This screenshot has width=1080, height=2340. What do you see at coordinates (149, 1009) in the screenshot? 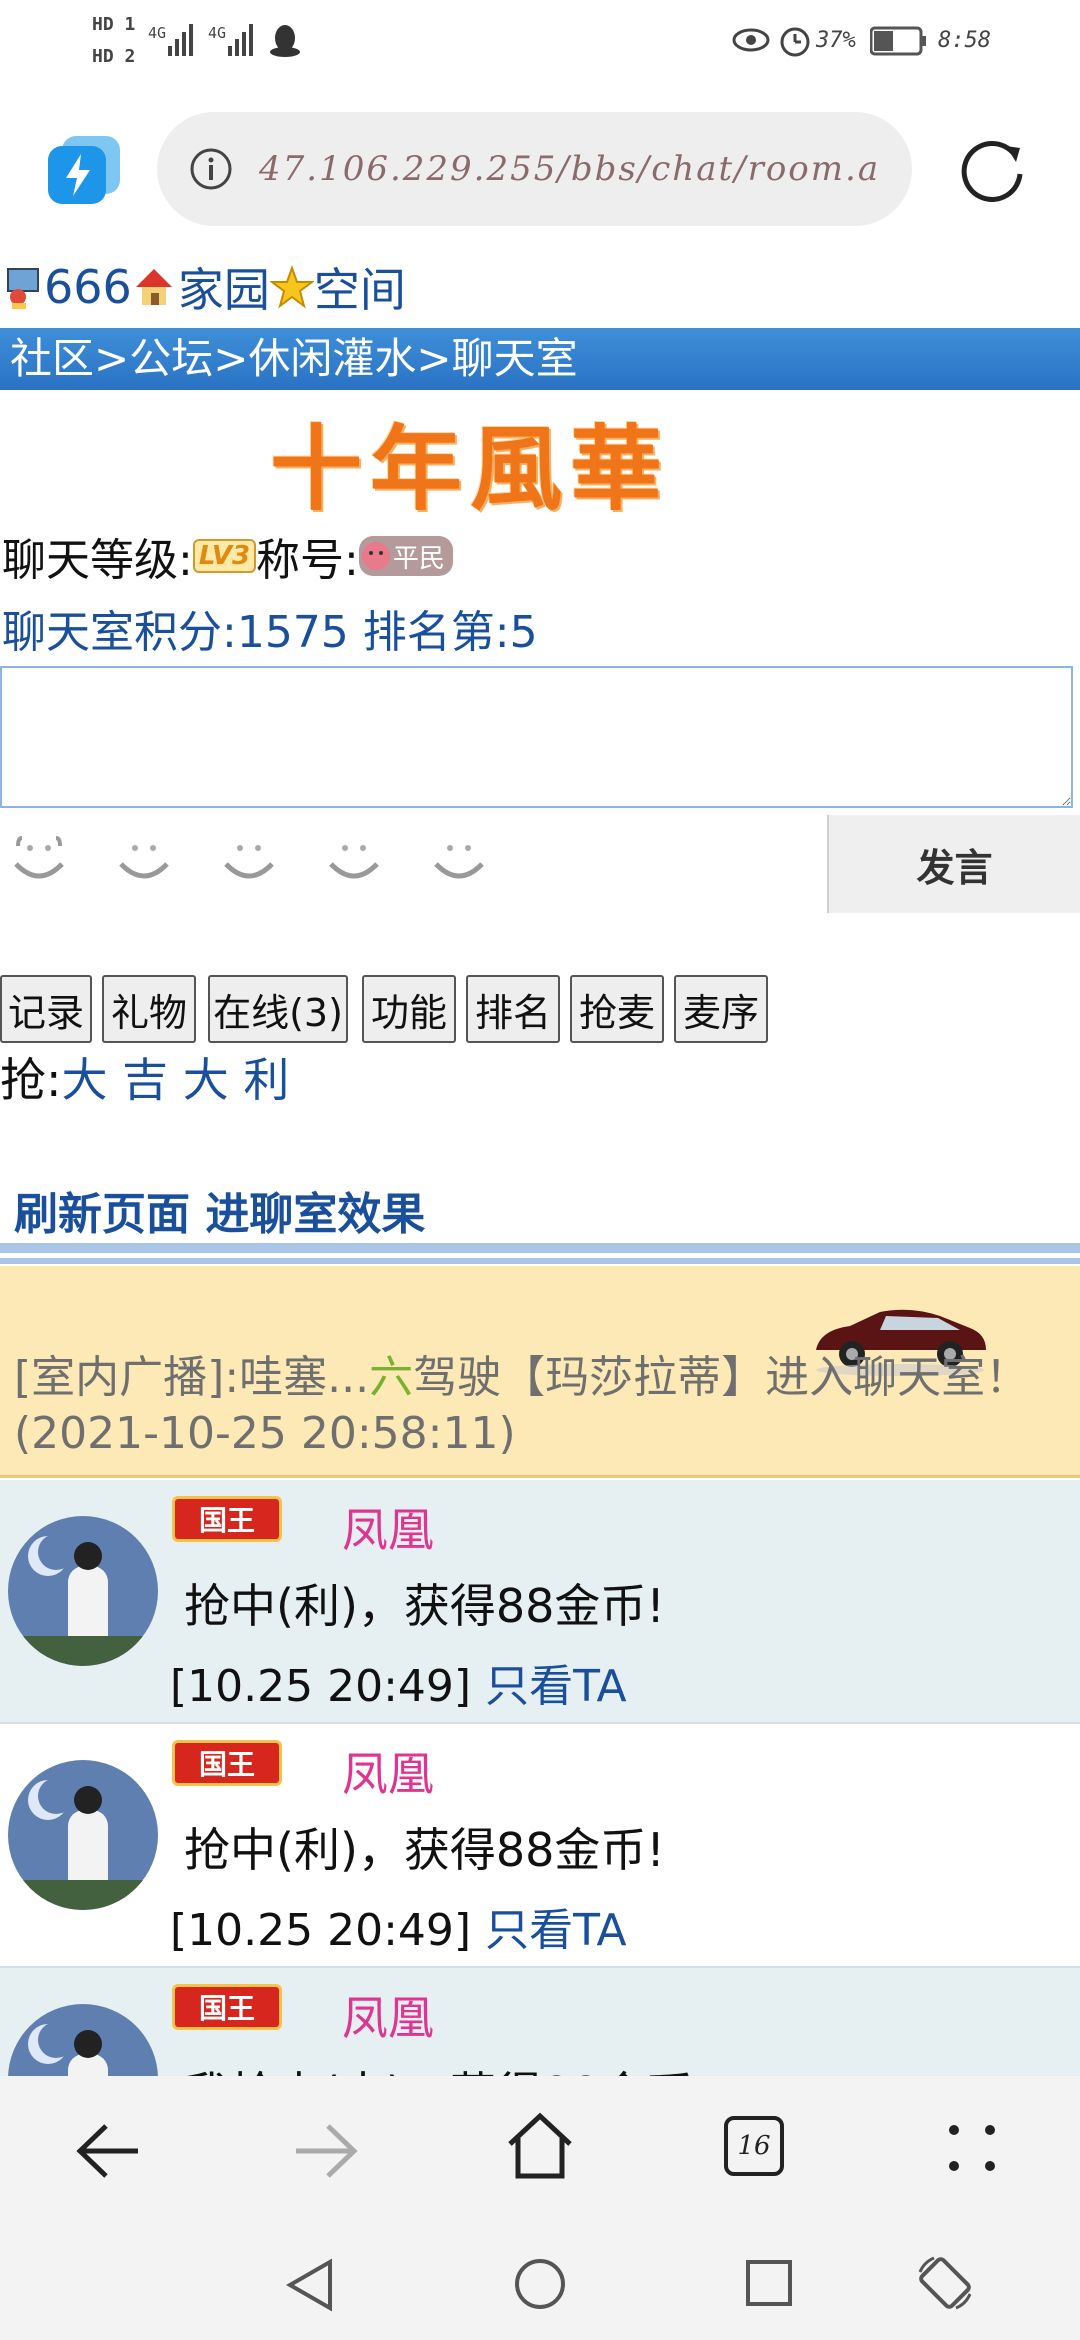
I see `gifts-button: 礼物` at bounding box center [149, 1009].